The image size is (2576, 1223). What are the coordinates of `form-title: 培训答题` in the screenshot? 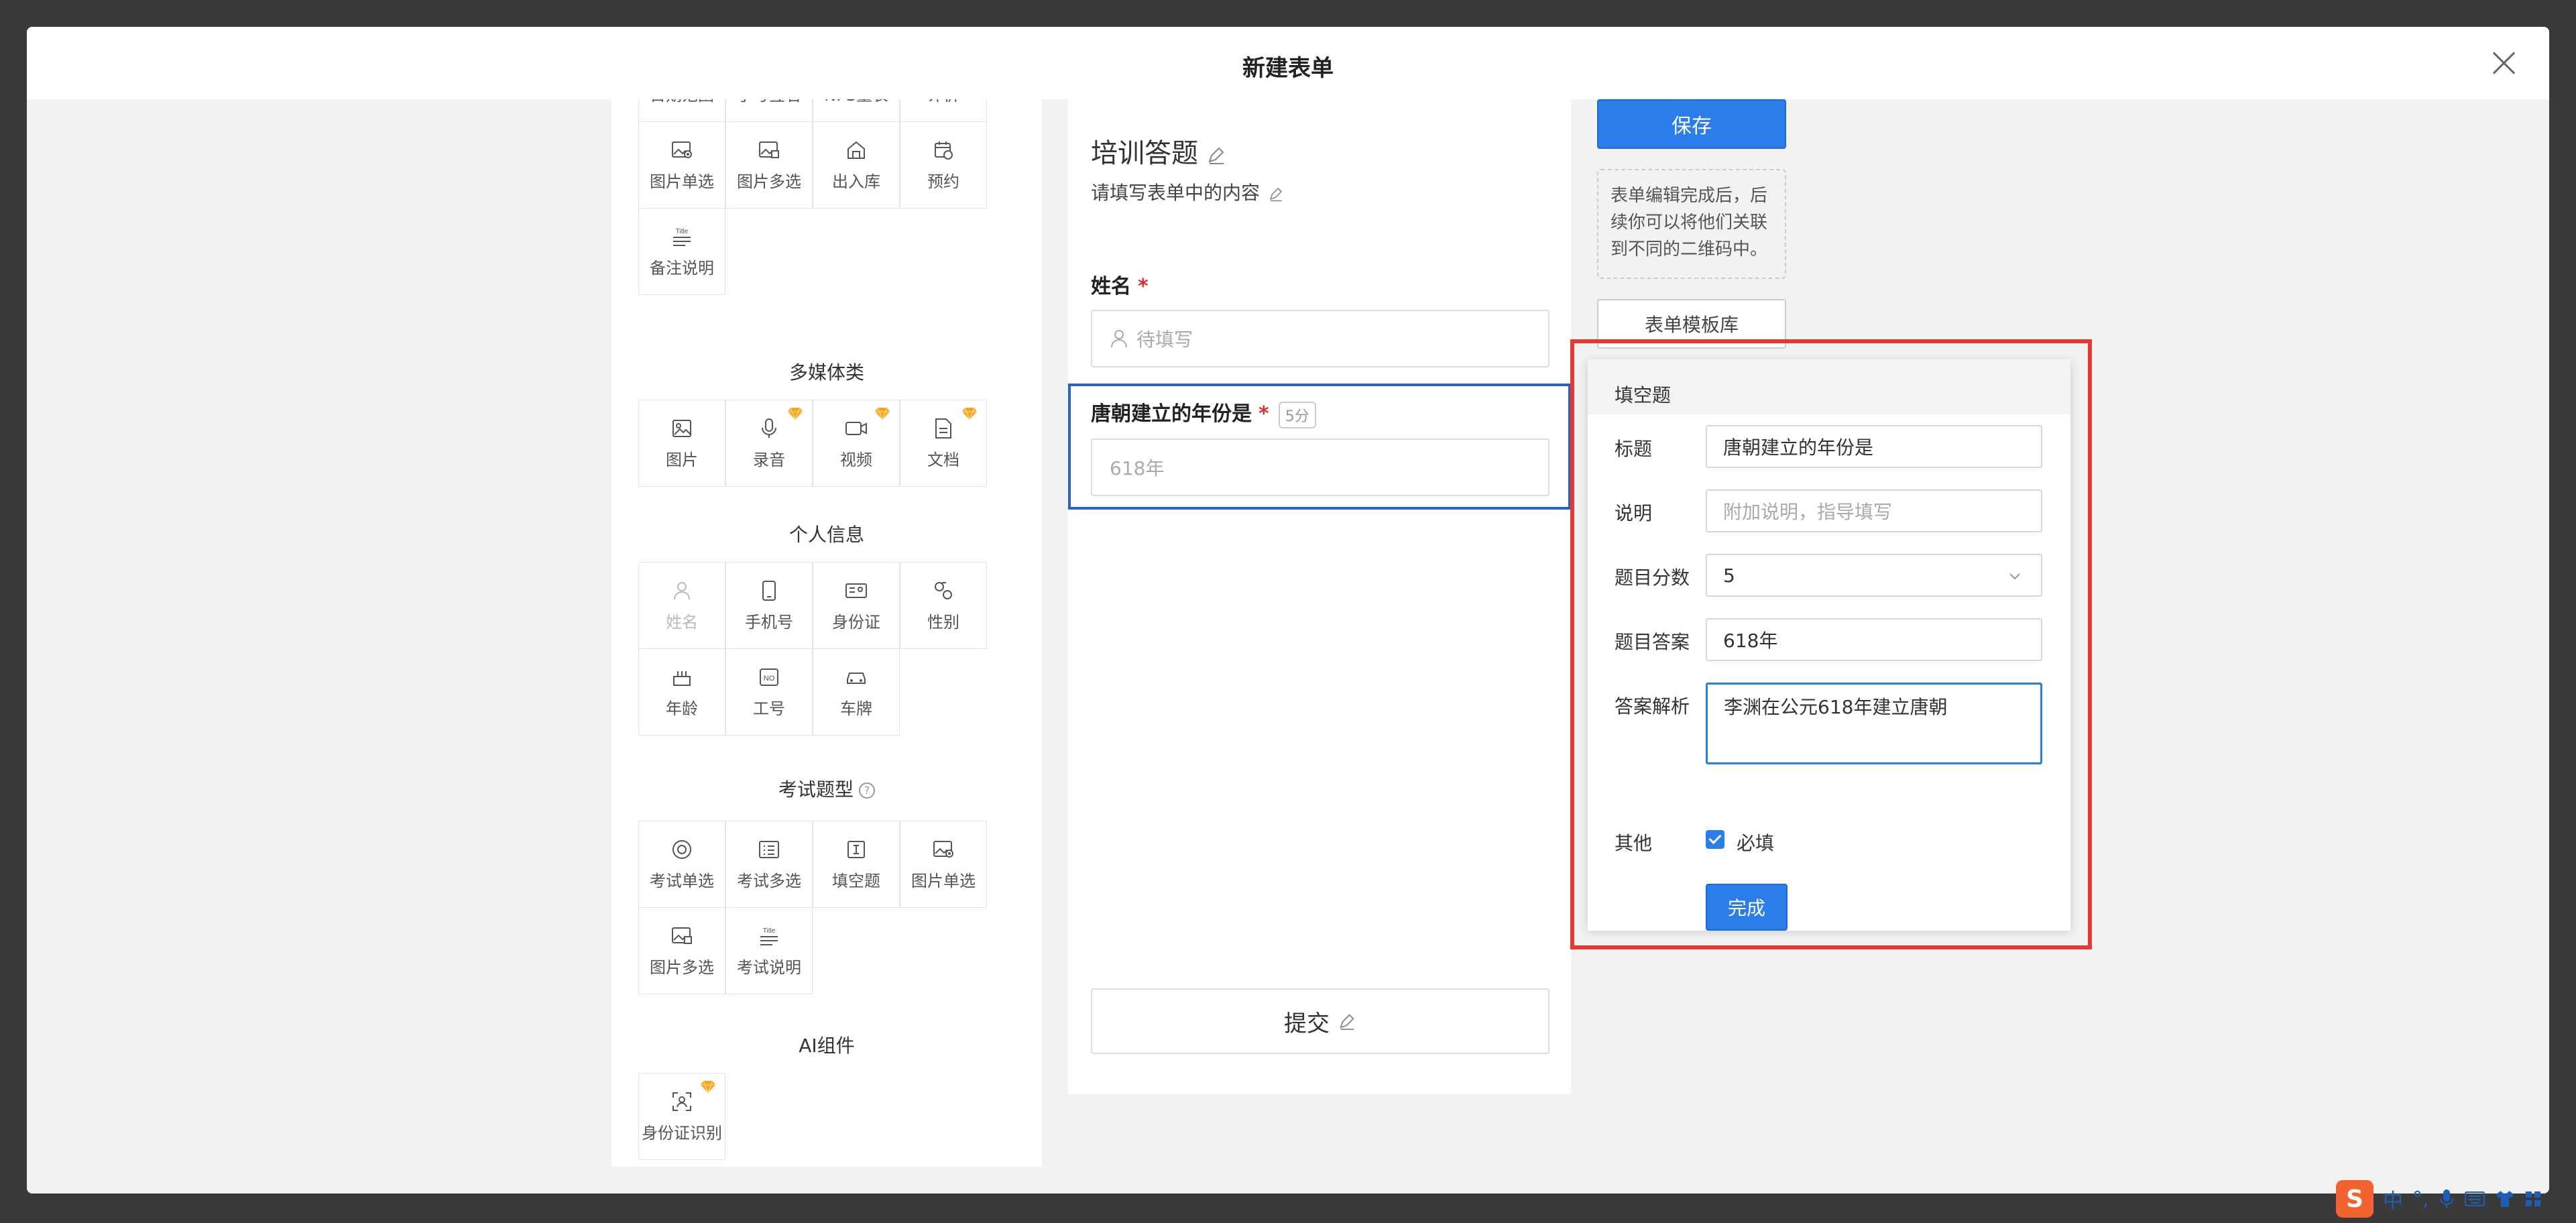 It's located at (1158, 150).